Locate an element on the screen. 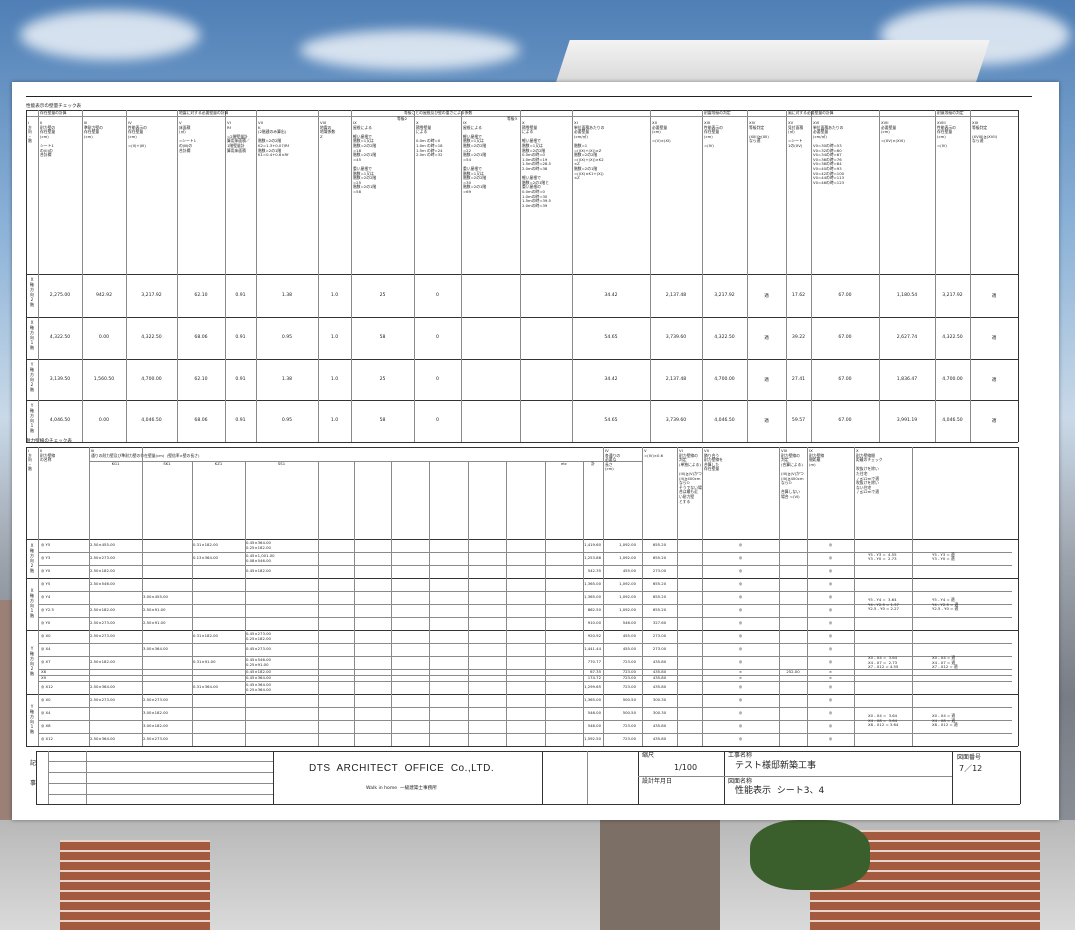  wall-quantity: 0.31×182.00 is located at coordinates (205, 635).